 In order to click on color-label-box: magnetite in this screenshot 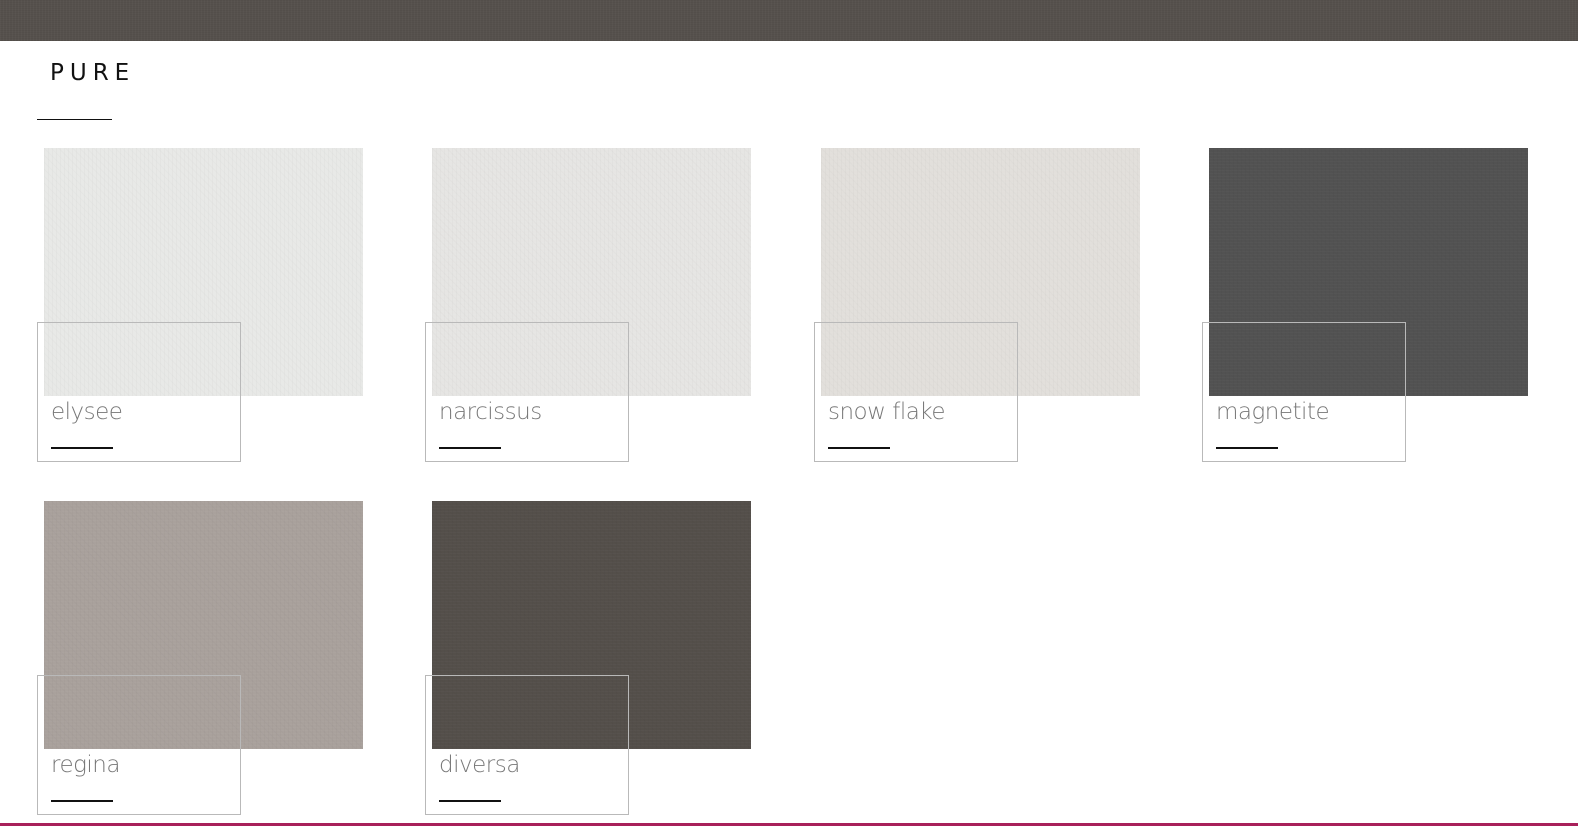, I will do `click(1304, 392)`.